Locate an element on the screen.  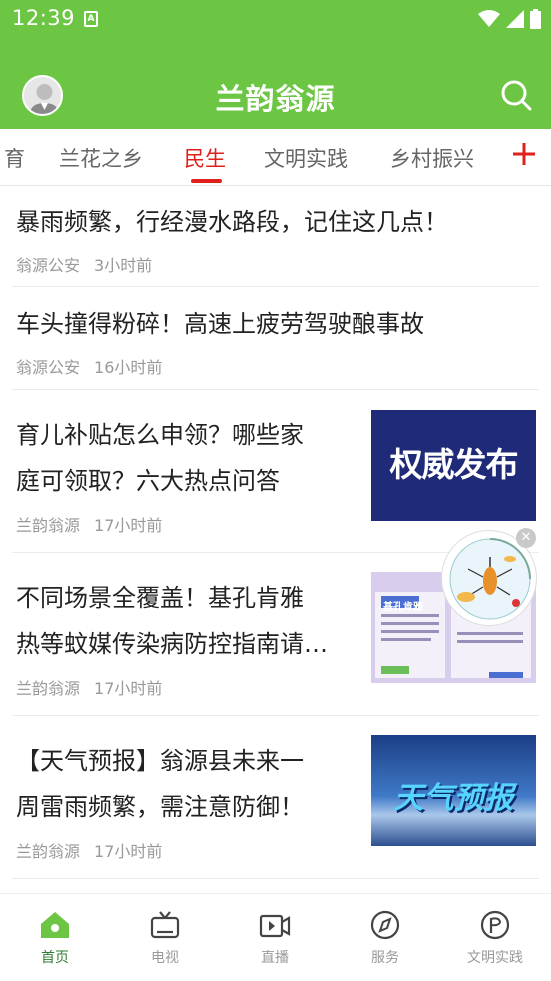
news-title: 【天气预报】翁源县未来一 周雷雨频繁，需注意防御！ is located at coordinates (160, 784).